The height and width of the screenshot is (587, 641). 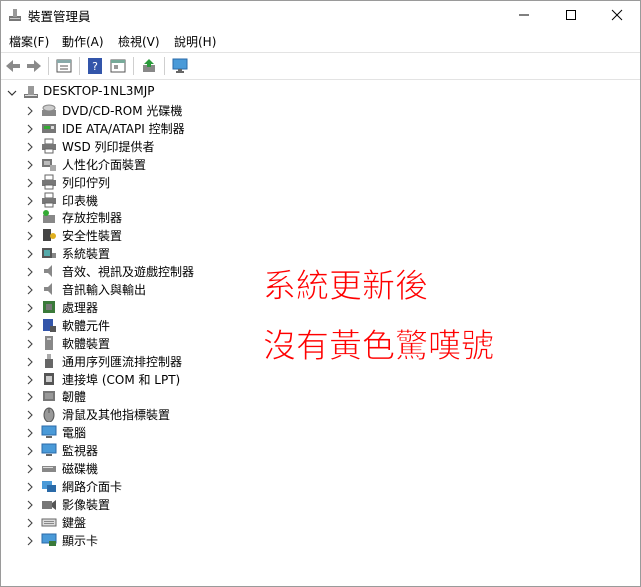 I want to click on tree-item: 安全性裝置, so click(x=151, y=235).